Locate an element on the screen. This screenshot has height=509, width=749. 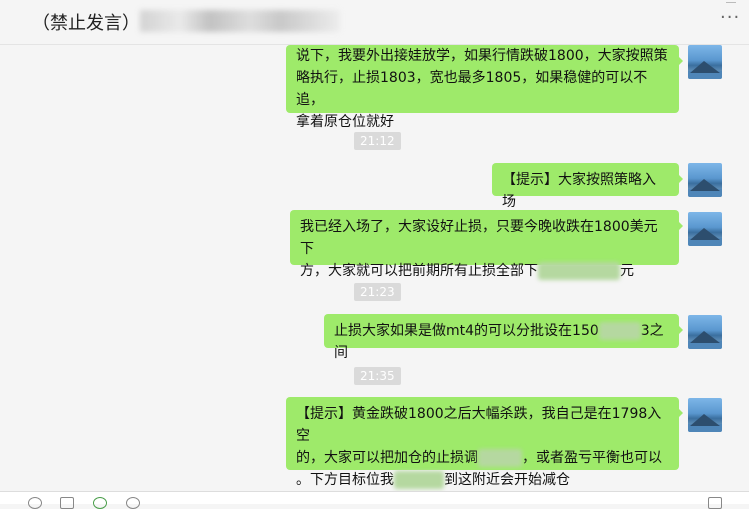
more-tools-icon is located at coordinates (715, 503).